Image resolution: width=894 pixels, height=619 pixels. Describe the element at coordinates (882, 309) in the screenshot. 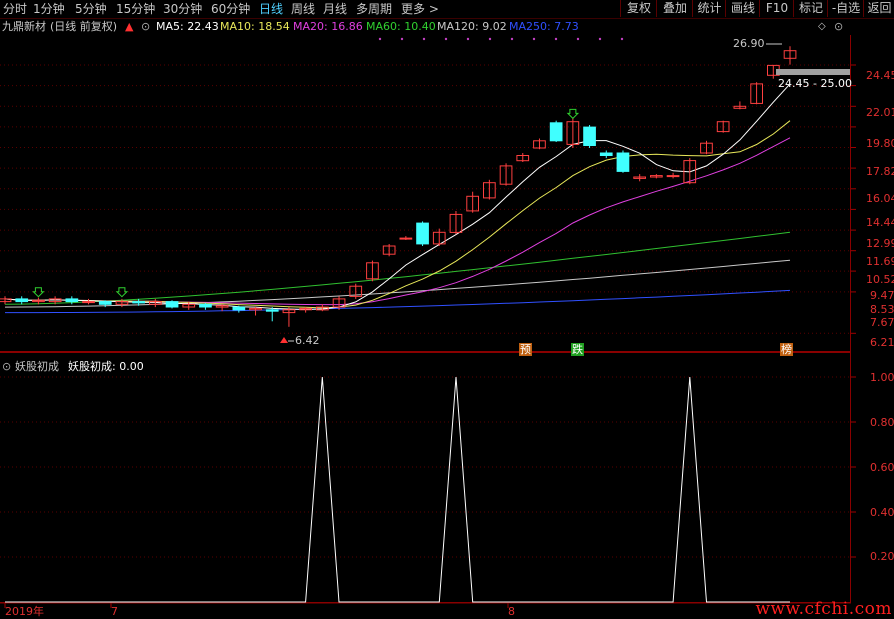

I see `price-tick: 8.53` at that location.